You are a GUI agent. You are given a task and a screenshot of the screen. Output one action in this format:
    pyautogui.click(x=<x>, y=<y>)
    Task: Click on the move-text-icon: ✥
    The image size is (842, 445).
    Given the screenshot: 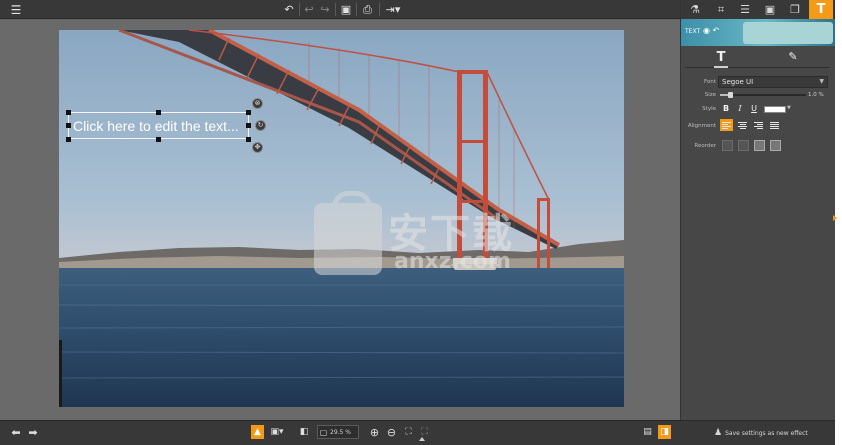 What is the action you would take?
    pyautogui.click(x=257, y=147)
    